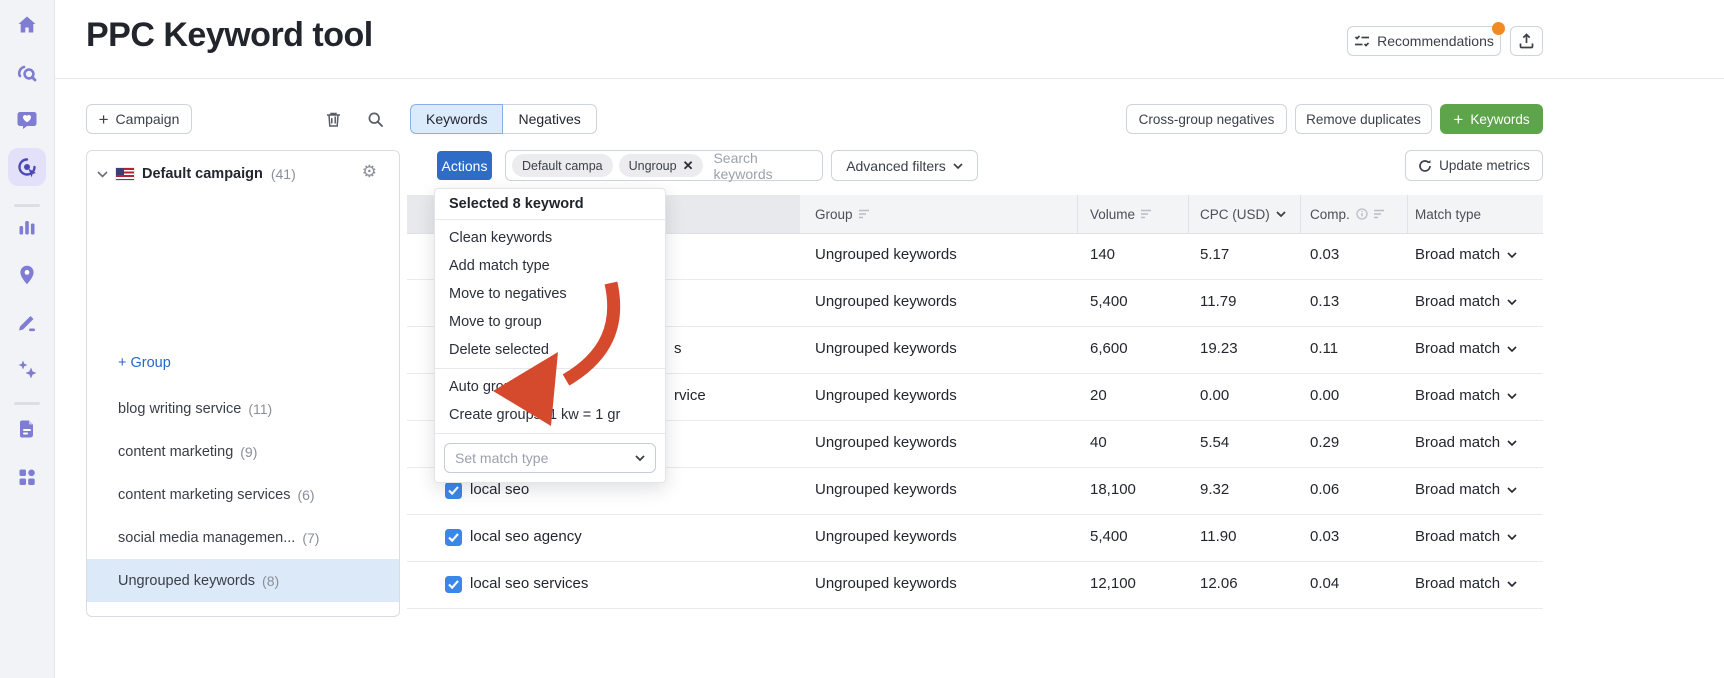  What do you see at coordinates (144, 363) in the screenshot?
I see `add-group-button: + Group` at bounding box center [144, 363].